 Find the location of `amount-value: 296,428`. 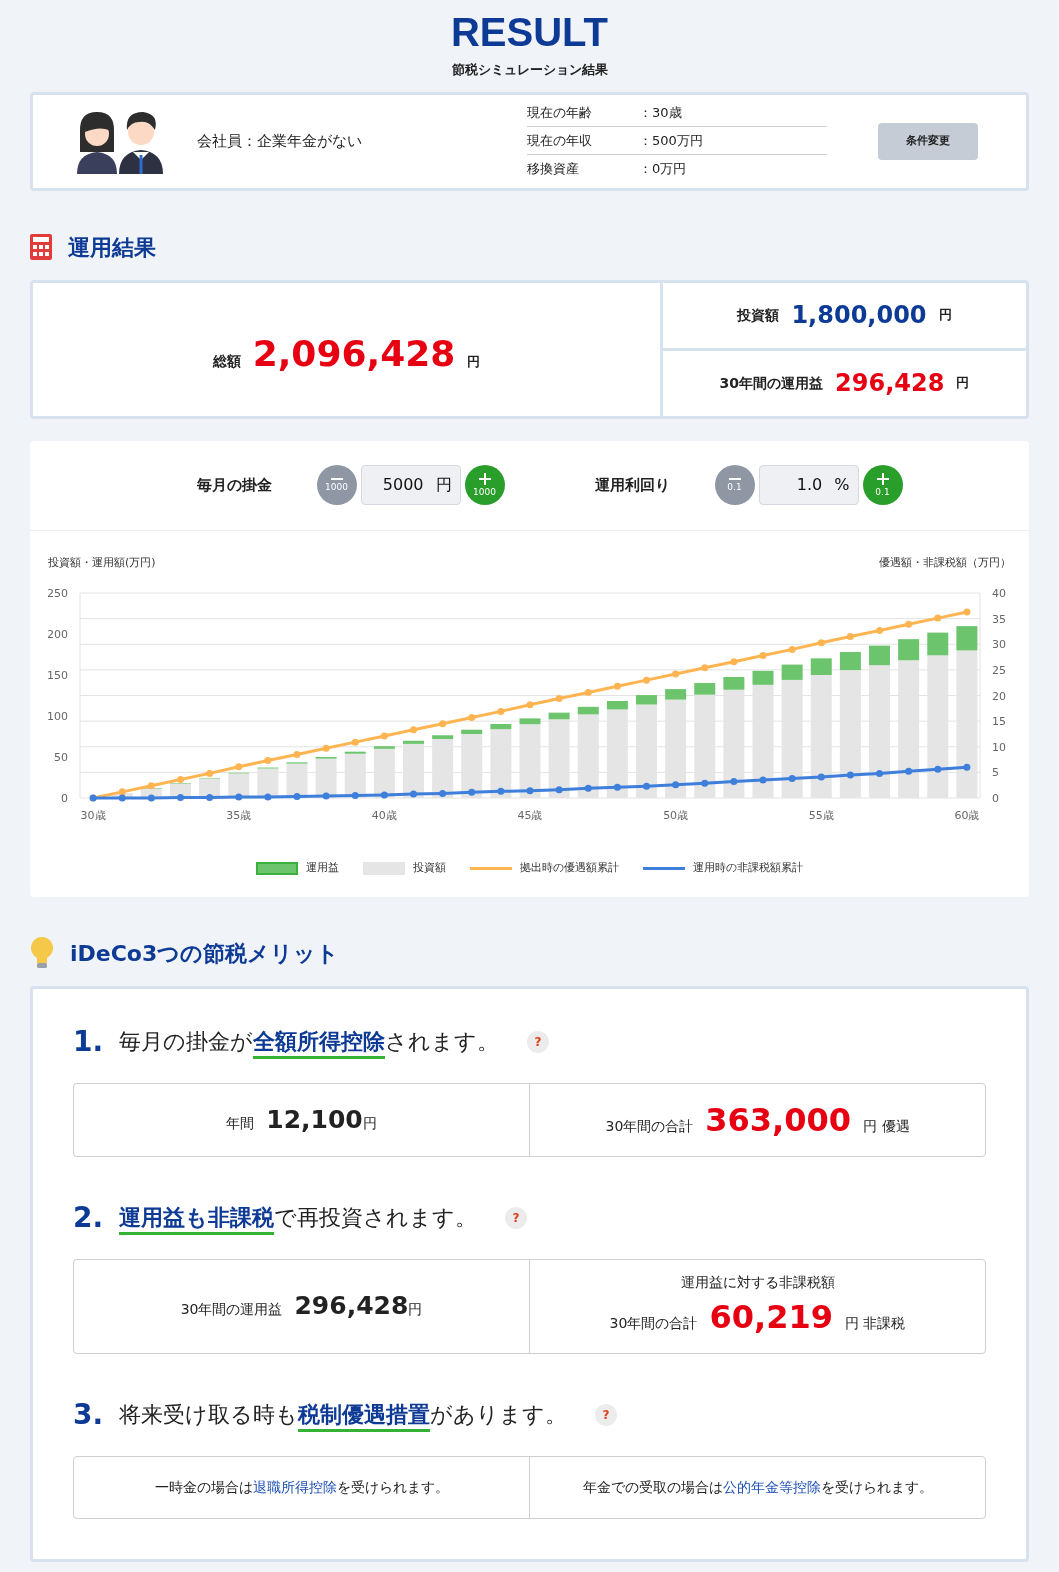

amount-value: 296,428 is located at coordinates (351, 1306).